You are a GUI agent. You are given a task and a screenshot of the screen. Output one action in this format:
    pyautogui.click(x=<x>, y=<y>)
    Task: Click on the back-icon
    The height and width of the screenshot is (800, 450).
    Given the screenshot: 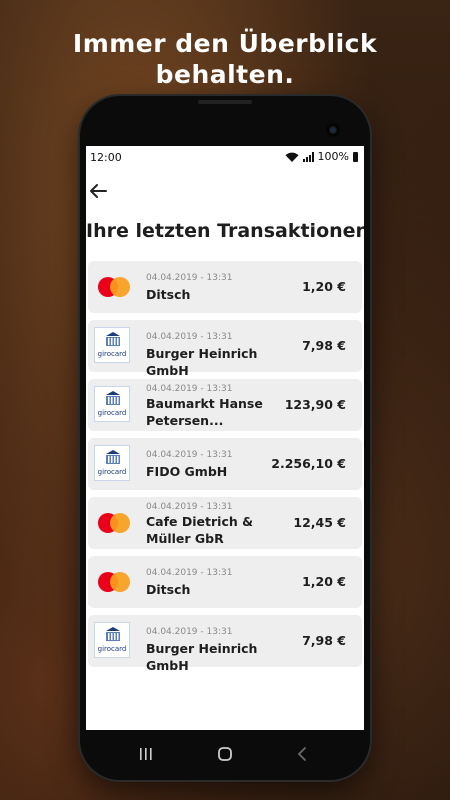 What is the action you would take?
    pyautogui.click(x=301, y=754)
    